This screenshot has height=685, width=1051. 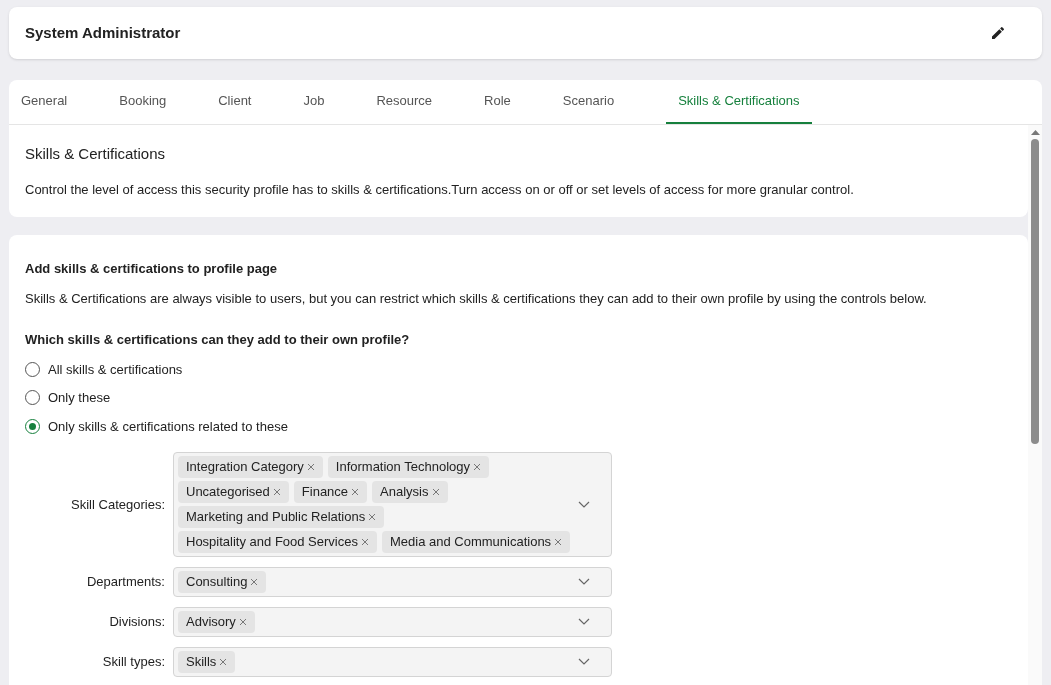 I want to click on field-label: Skill Categories:, so click(x=118, y=504).